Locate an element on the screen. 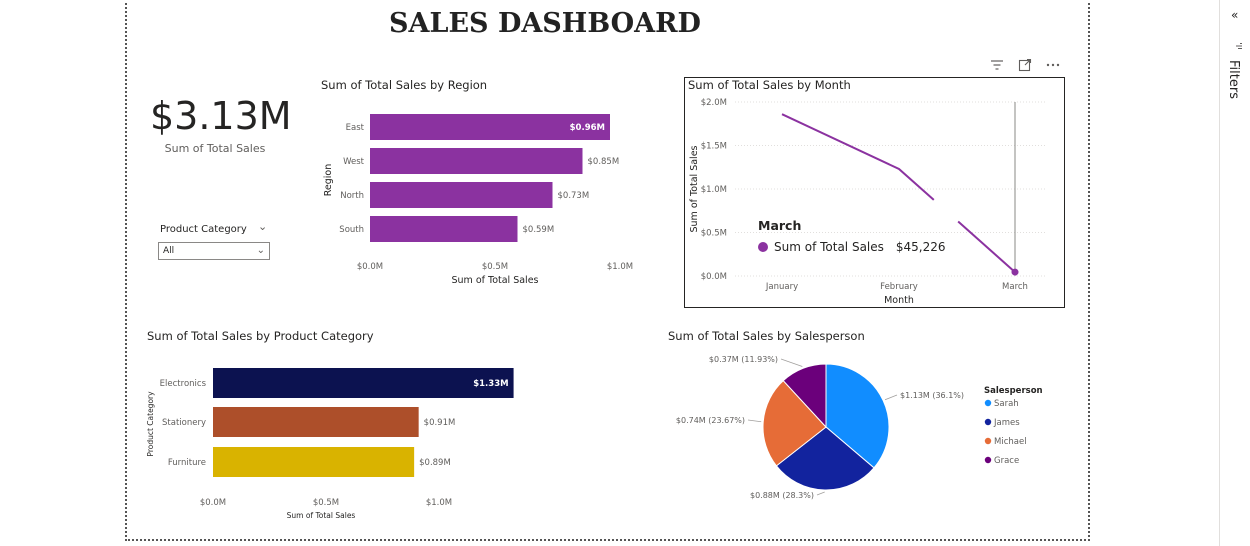 Image resolution: width=1250 pixels, height=546 pixels. region-data-label: $0.96M is located at coordinates (587, 128).